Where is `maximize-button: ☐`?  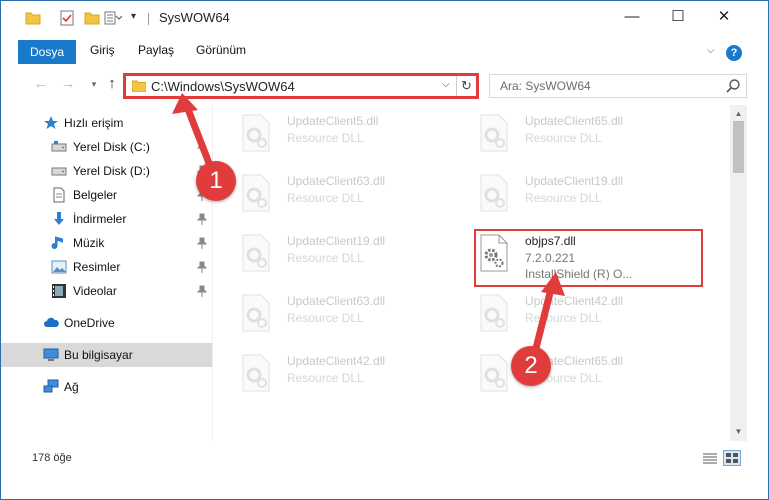 maximize-button: ☐ is located at coordinates (678, 17).